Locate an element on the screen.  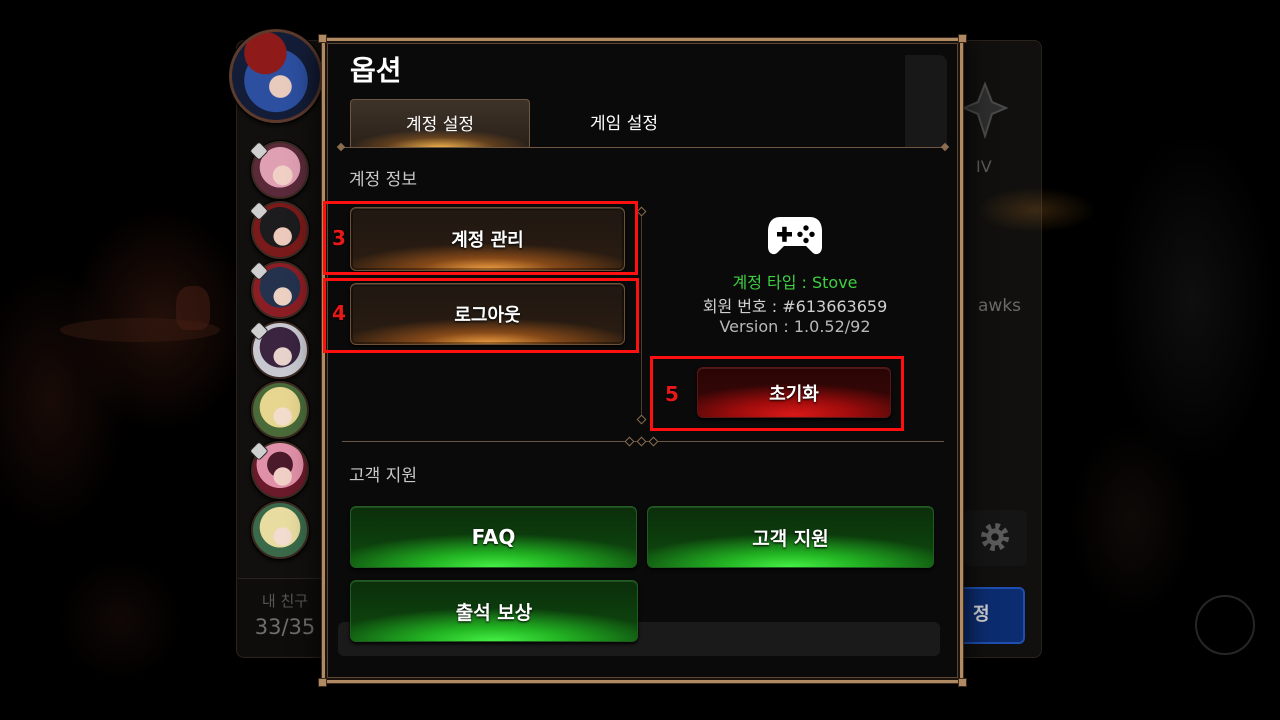
settings-button-label: 정 is located at coordinates (981, 614).